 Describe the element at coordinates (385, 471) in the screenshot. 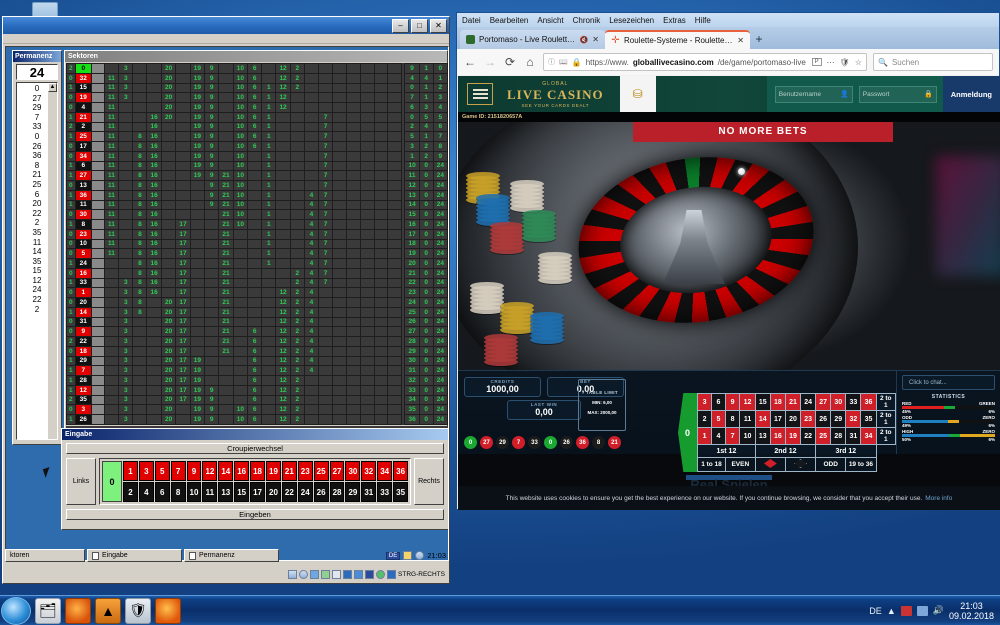

I see `number-button-34: 34` at that location.